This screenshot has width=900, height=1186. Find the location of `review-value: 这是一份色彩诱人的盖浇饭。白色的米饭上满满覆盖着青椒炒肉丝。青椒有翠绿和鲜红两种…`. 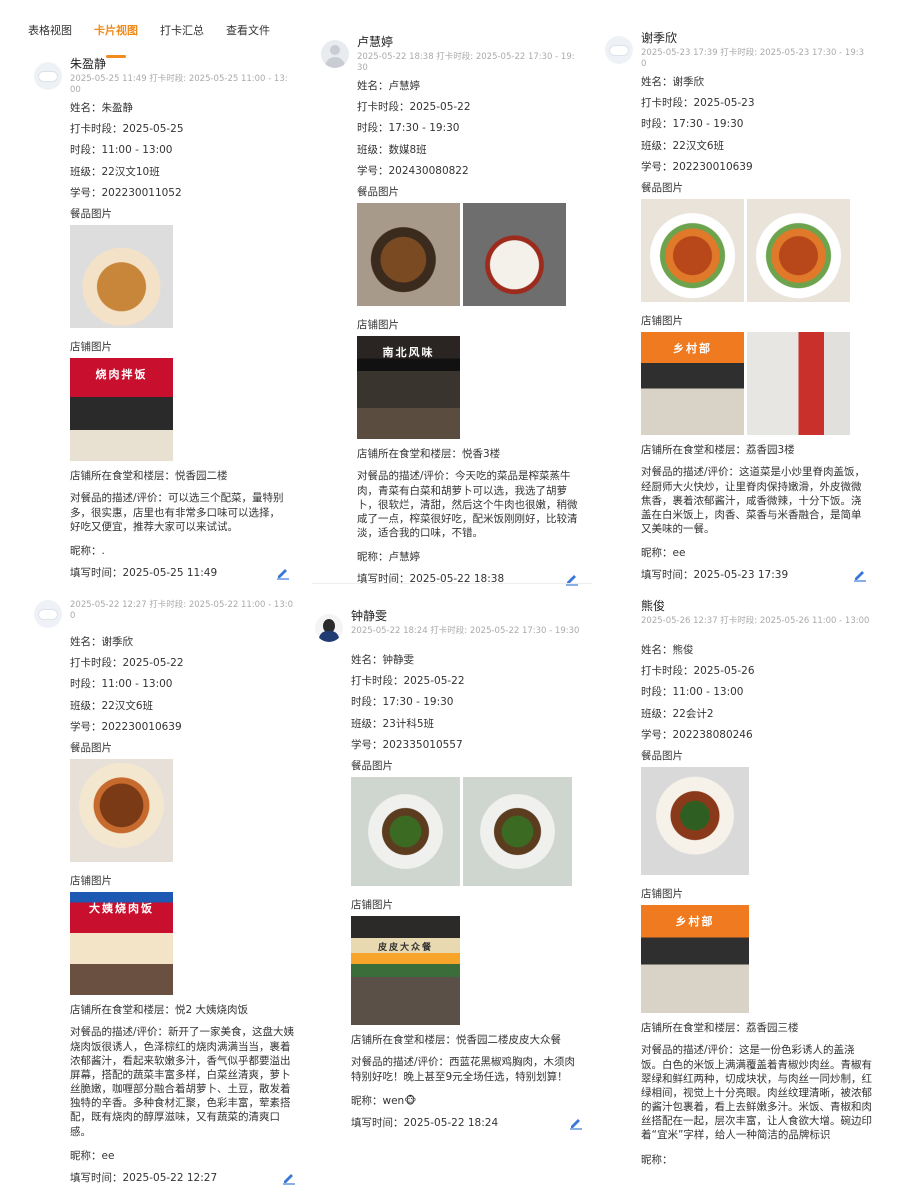

review-value: 这是一份色彩诱人的盖浇饭。白色的米饭上满满覆盖着青椒炒肉丝。青椒有翠绿和鲜红两种… is located at coordinates (756, 1093).